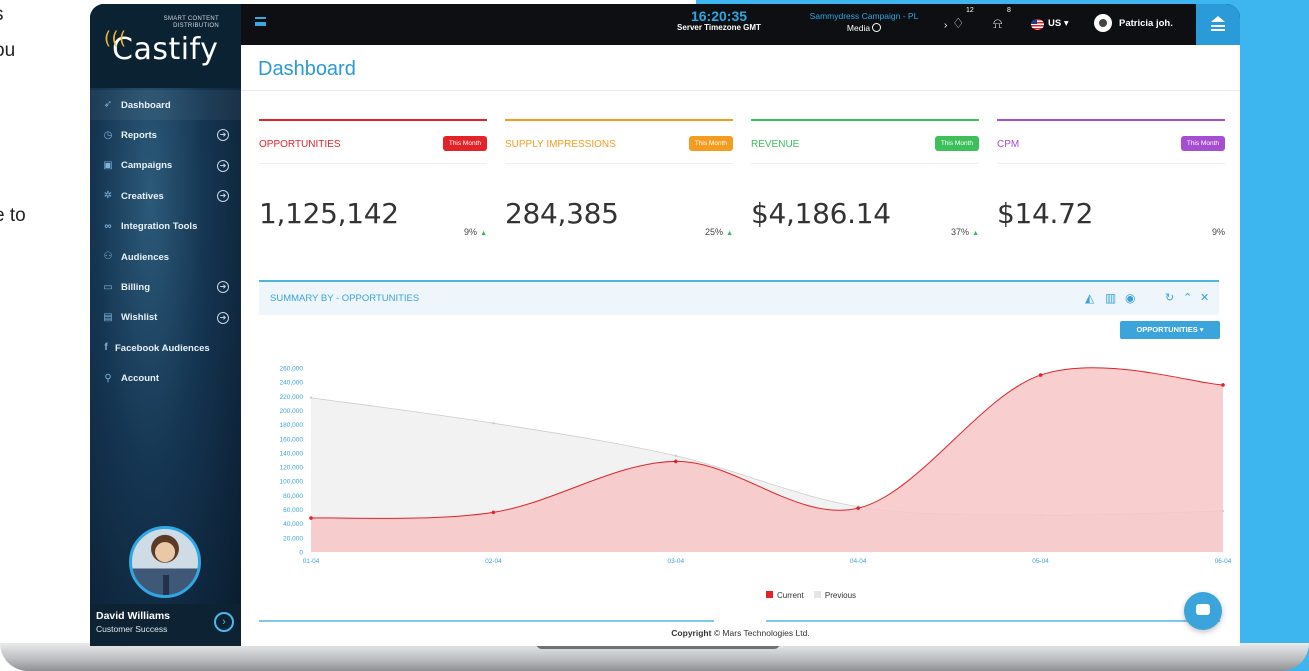 This screenshot has height=671, width=1309. I want to click on users-icon: ⚇, so click(108, 257).